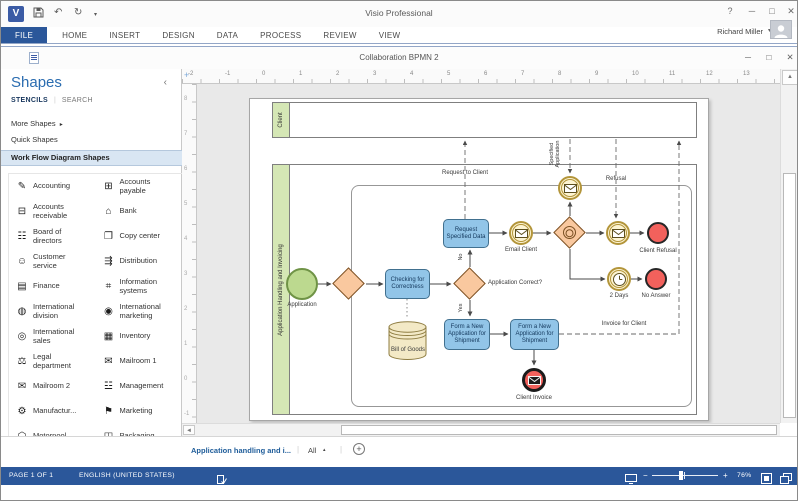 This screenshot has height=501, width=798. What do you see at coordinates (22, 261) in the screenshot?
I see `customer-service-icon: ☺` at bounding box center [22, 261].